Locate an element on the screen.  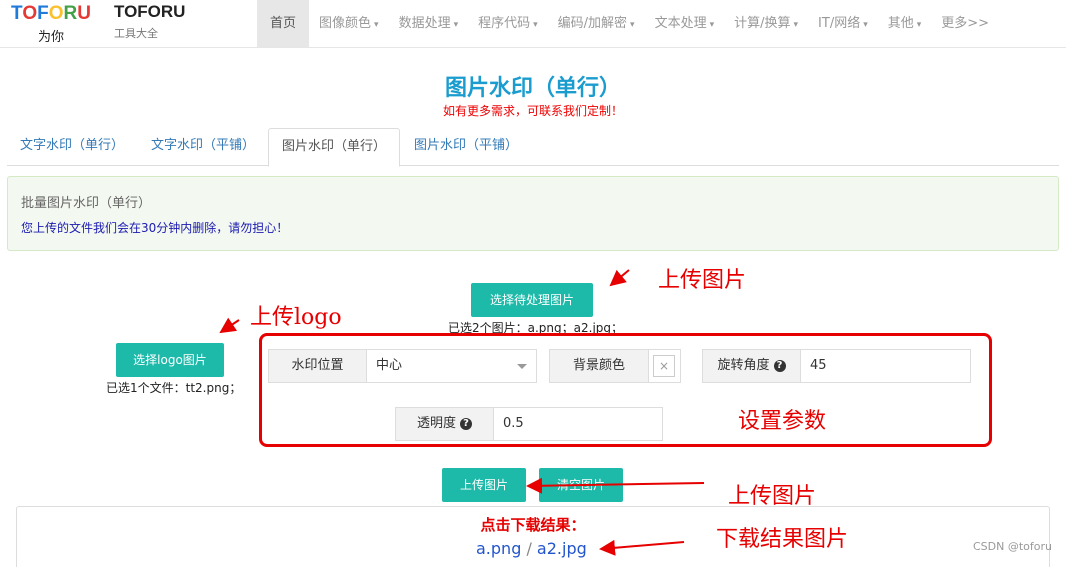
arrow-to-logo-button is located at coordinates (229, 325).